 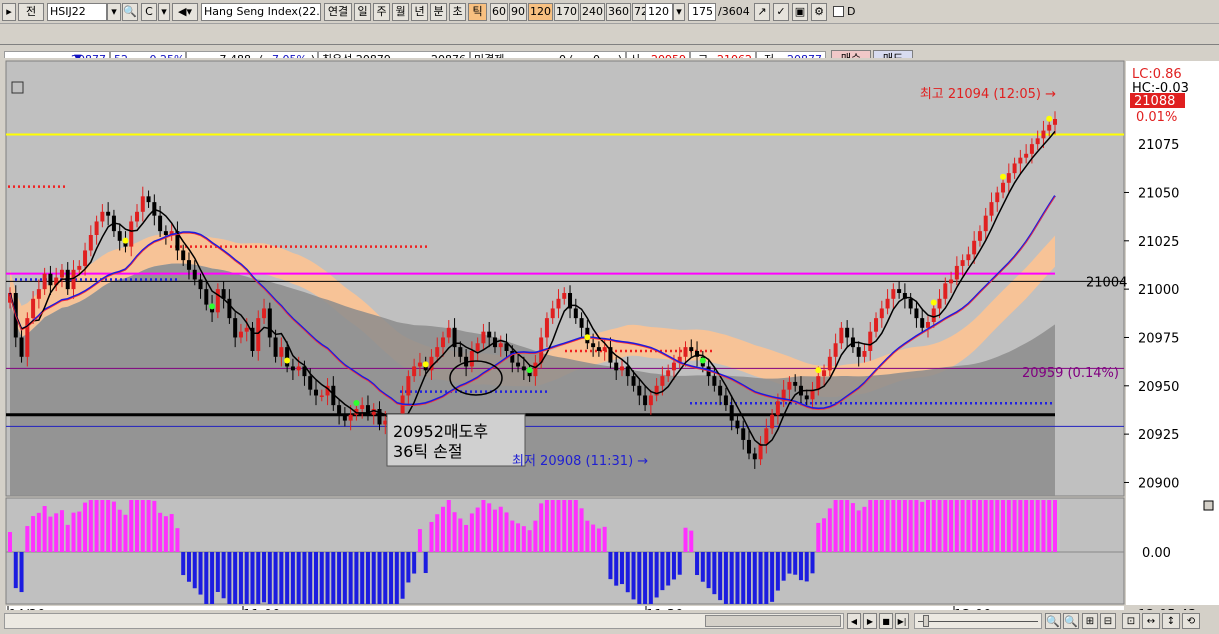 What do you see at coordinates (185, 12) in the screenshot?
I see `sound-icon: ◀▾` at bounding box center [185, 12].